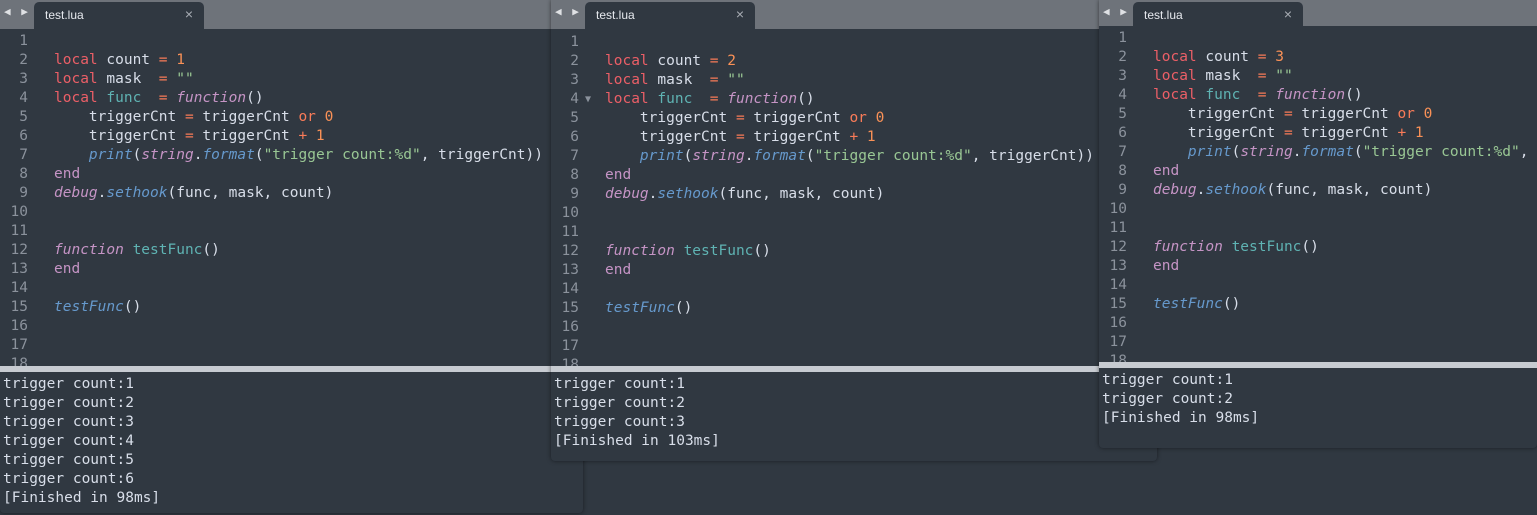 Image resolution: width=1537 pixels, height=515 pixels. Describe the element at coordinates (68, 479) in the screenshot. I see `output-line: trigger count:6` at that location.